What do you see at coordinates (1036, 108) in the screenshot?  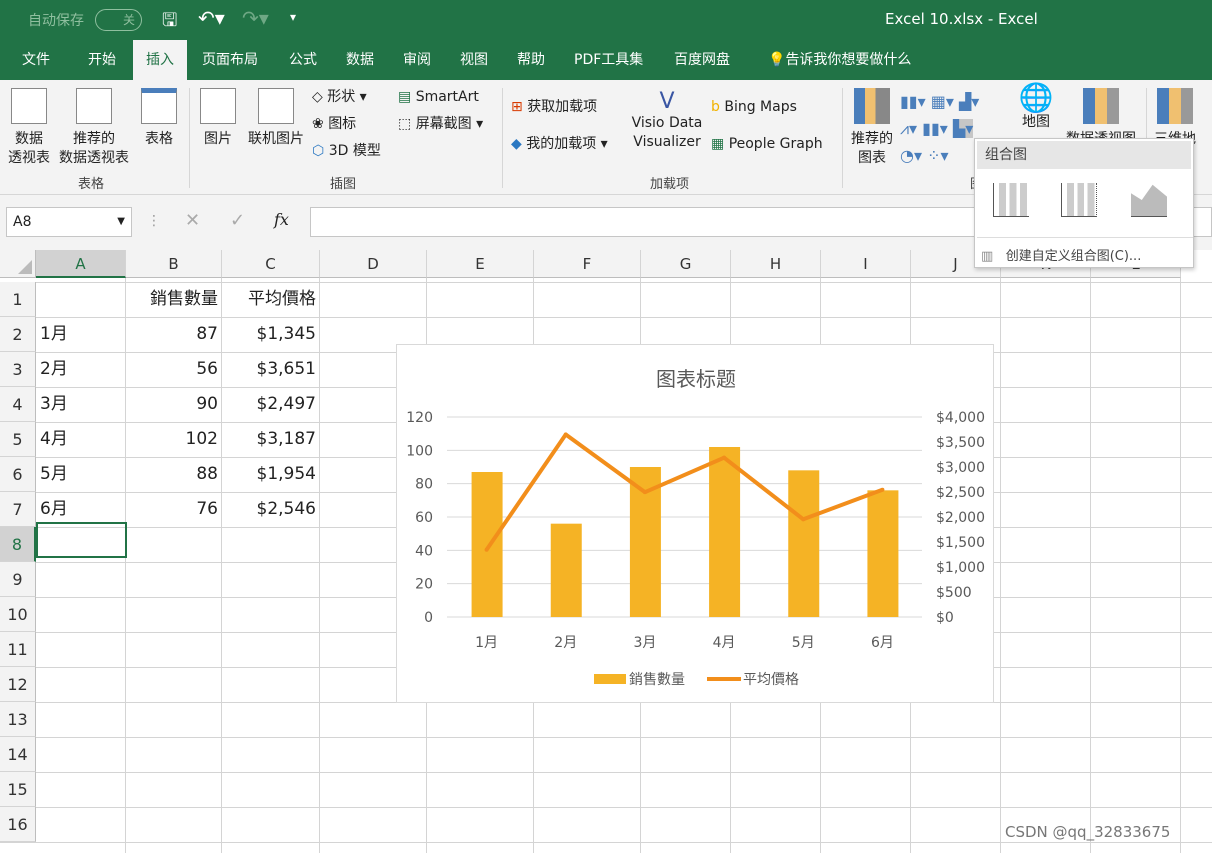 I see `map-button: 🌐 地图` at bounding box center [1036, 108].